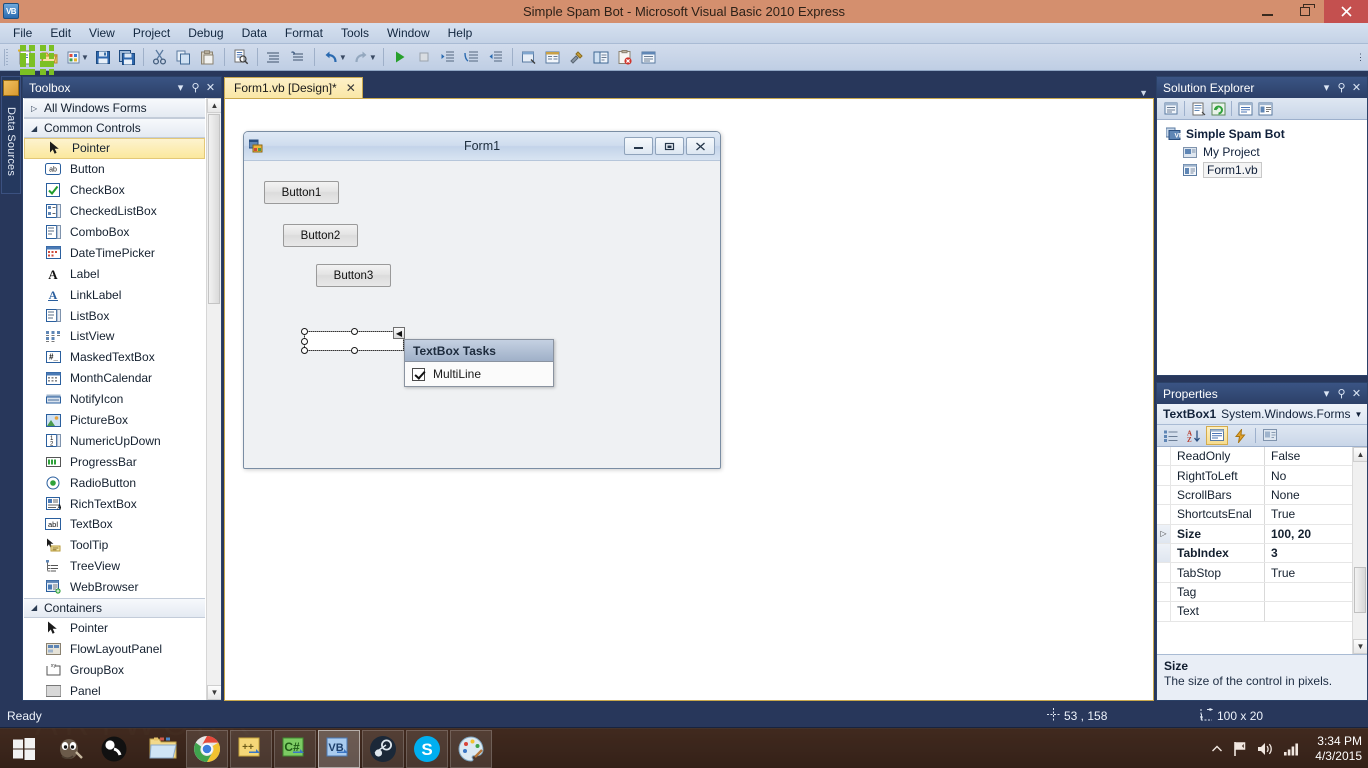  I want to click on form-button2: Button2, so click(320, 235).